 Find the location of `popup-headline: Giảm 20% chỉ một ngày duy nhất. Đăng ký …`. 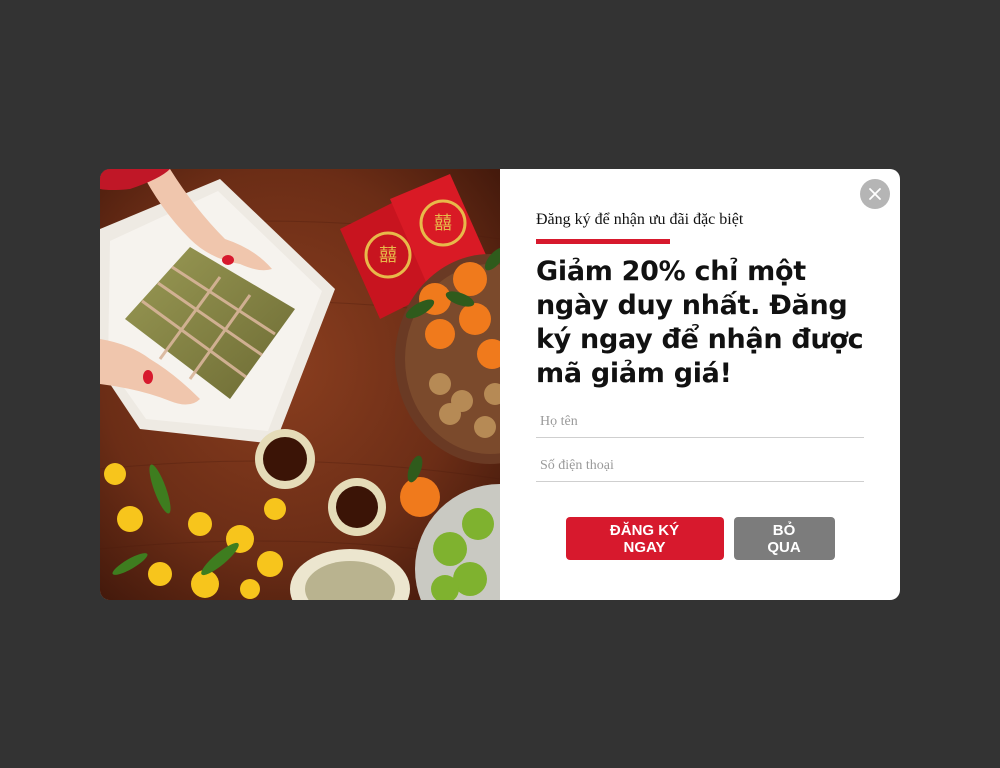

popup-headline: Giảm 20% chỉ một ngày duy nhất. Đăng ký … is located at coordinates (700, 322).